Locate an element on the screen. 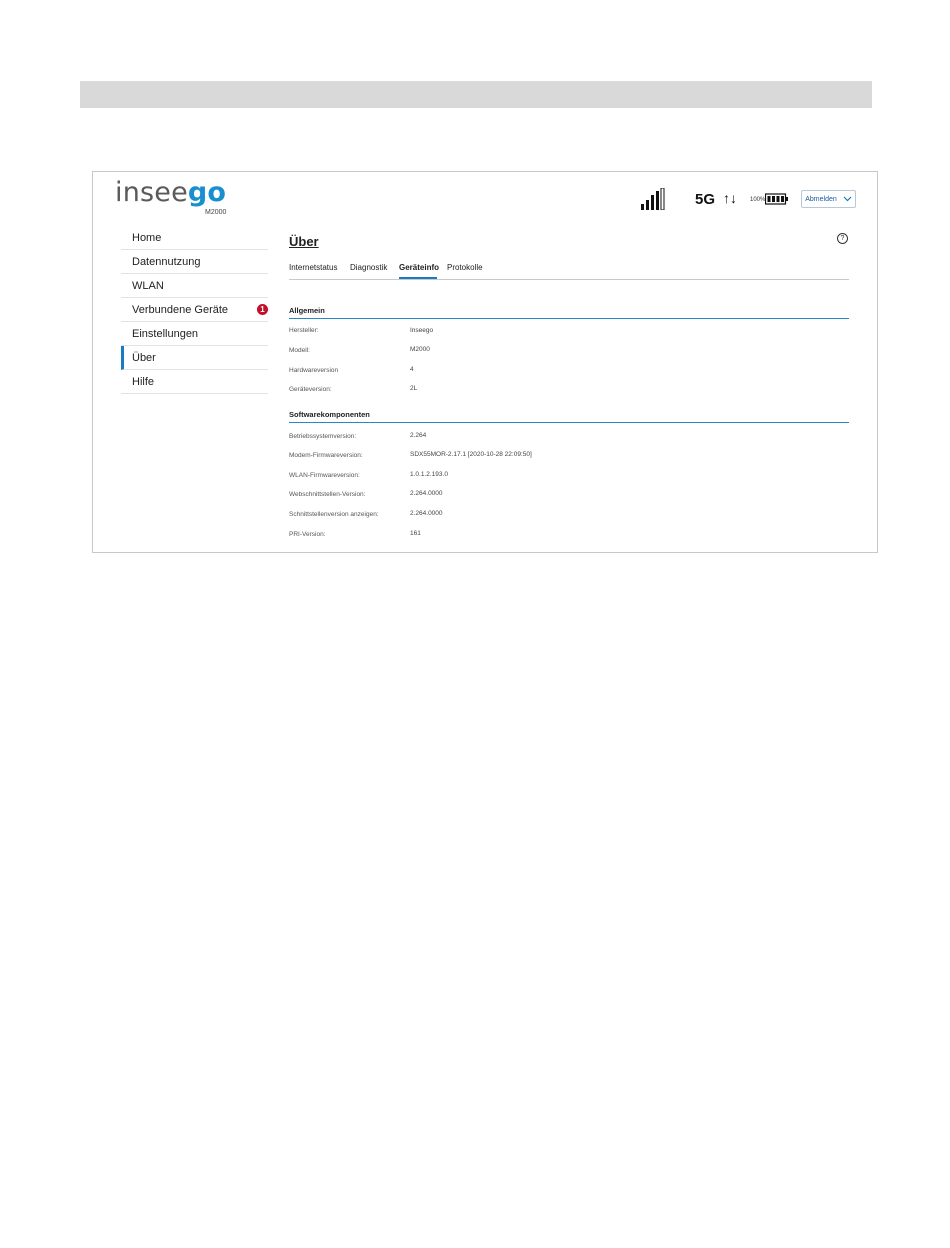 The height and width of the screenshot is (1248, 950). sidebar-item-label: Home is located at coordinates (147, 237).